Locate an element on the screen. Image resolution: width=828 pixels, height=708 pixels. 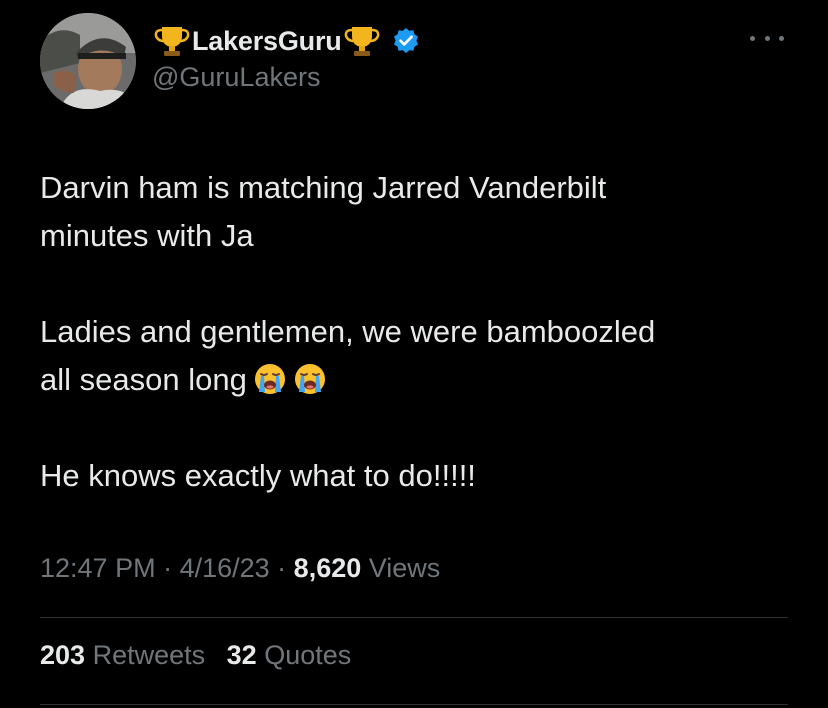
more-options-button is located at coordinates (767, 38).